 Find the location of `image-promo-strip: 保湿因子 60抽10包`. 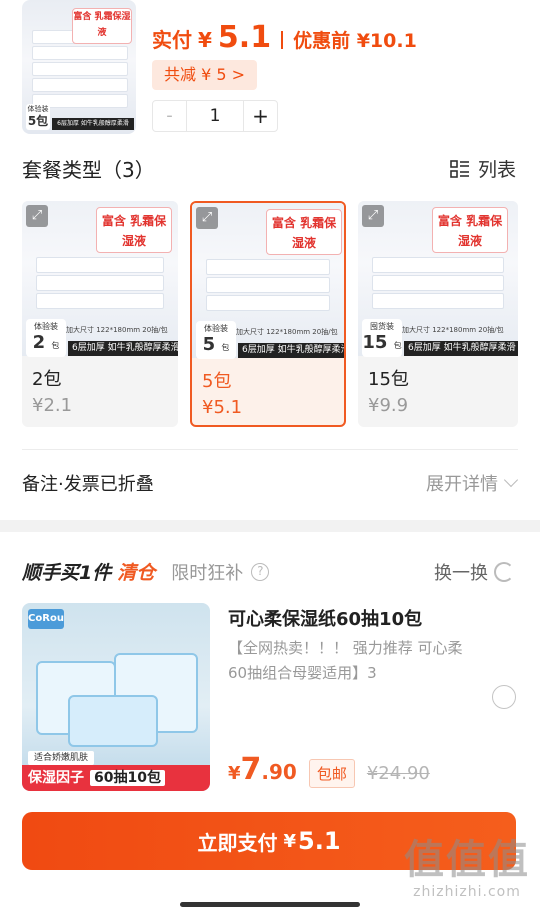

image-promo-strip: 保湿因子 60抽10包 is located at coordinates (116, 778).